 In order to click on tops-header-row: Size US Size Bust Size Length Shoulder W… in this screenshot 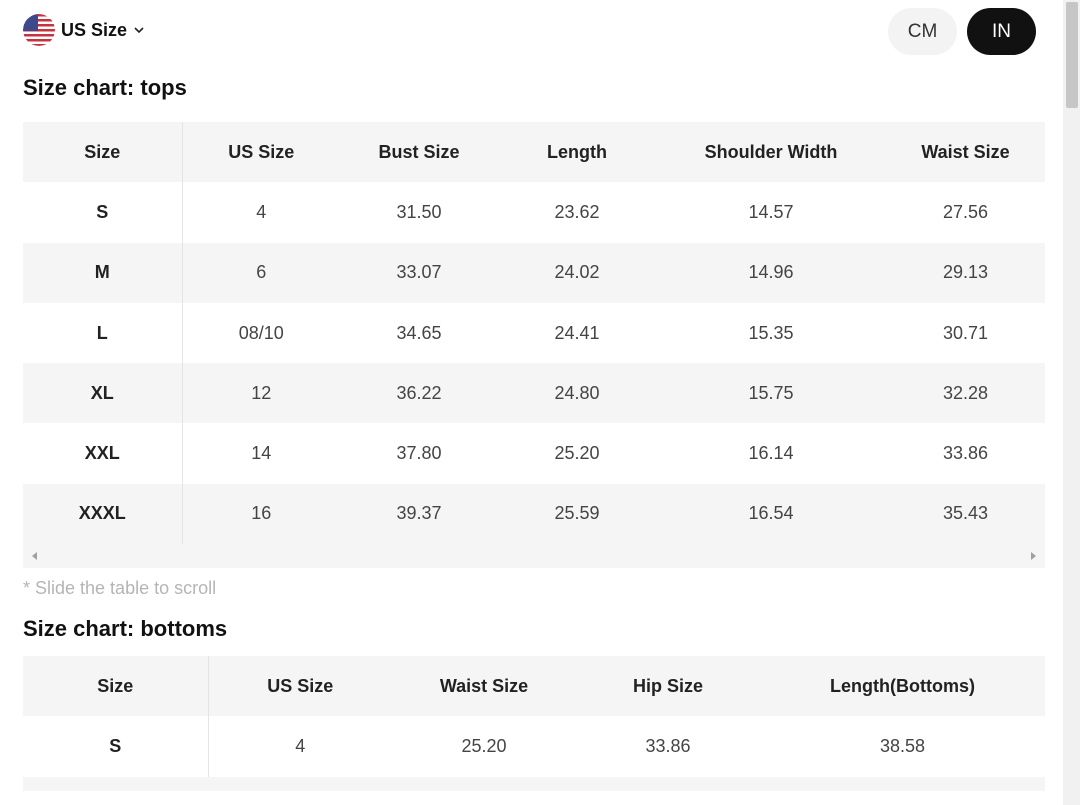, I will do `click(534, 152)`.